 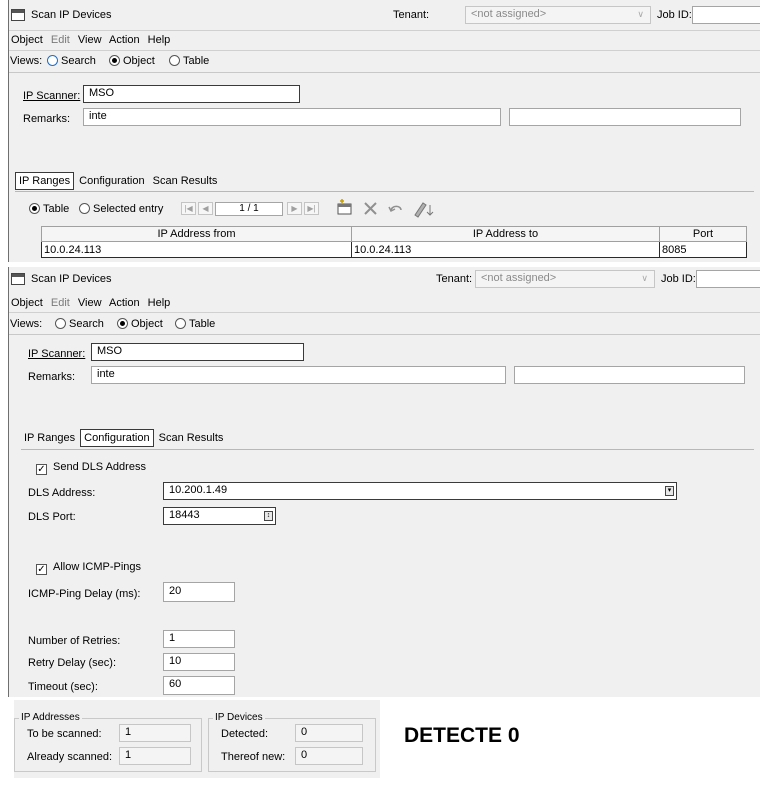 What do you see at coordinates (420, 491) in the screenshot?
I see `dls-address-combo: 10.200.1.49 ▾` at bounding box center [420, 491].